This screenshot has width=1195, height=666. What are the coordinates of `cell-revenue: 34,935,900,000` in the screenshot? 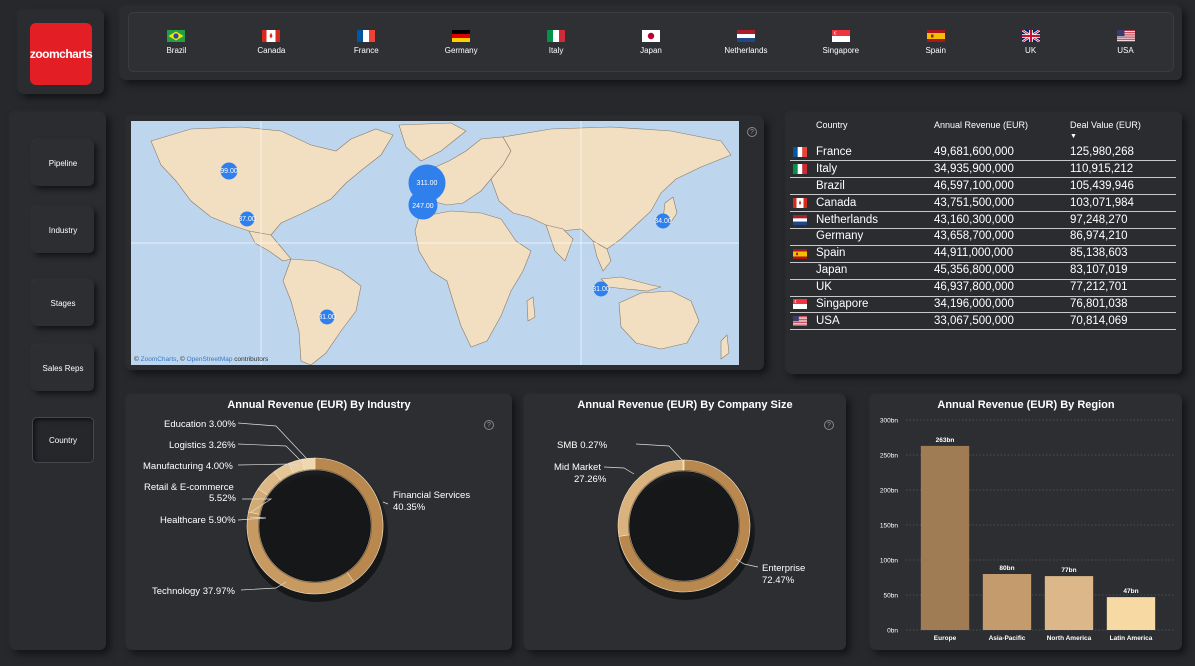 It's located at (1002, 169).